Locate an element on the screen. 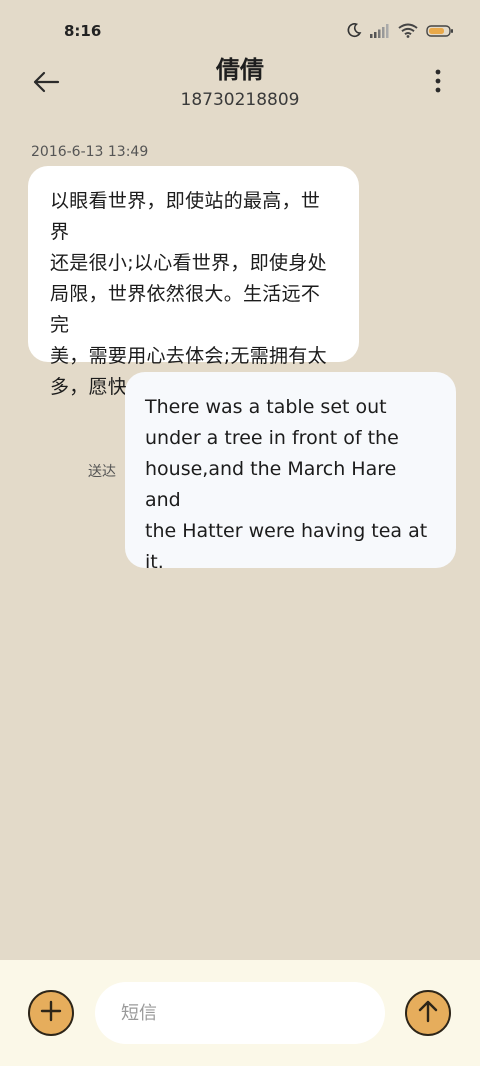 This screenshot has width=480, height=1066. back-arrow-icon is located at coordinates (46, 84).